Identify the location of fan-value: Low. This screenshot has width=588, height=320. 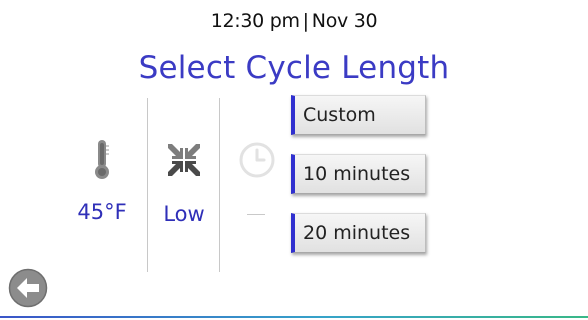
(184, 214).